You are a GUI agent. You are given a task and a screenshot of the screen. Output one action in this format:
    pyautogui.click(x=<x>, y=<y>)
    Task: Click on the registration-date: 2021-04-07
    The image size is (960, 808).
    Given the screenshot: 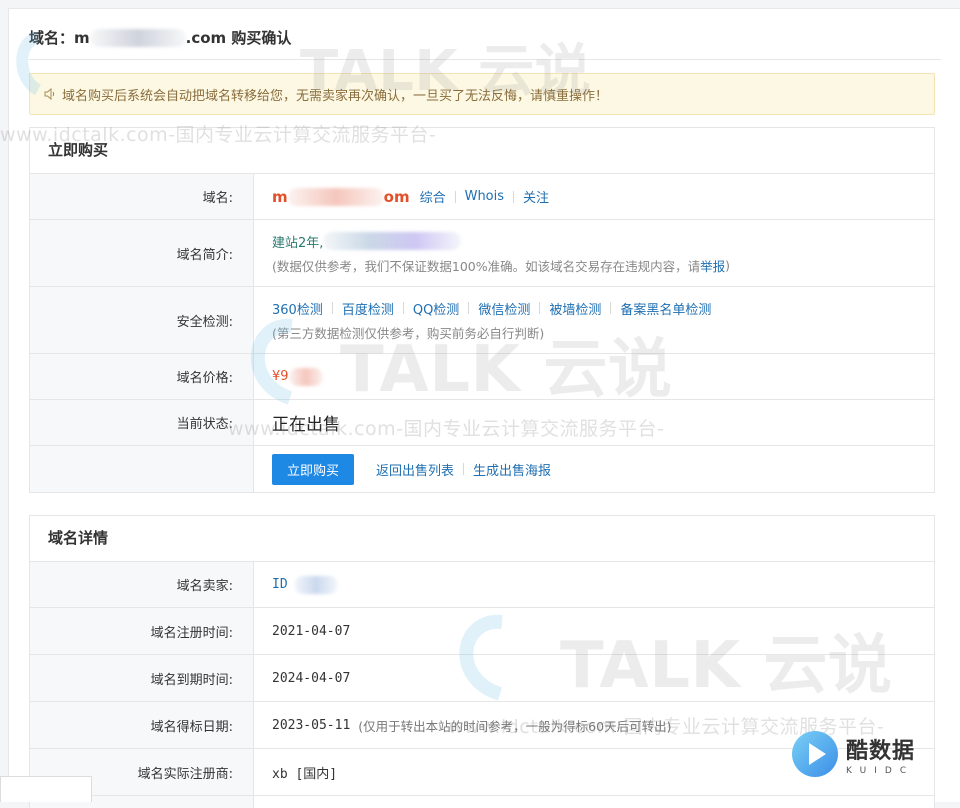 What is the action you would take?
    pyautogui.click(x=311, y=631)
    